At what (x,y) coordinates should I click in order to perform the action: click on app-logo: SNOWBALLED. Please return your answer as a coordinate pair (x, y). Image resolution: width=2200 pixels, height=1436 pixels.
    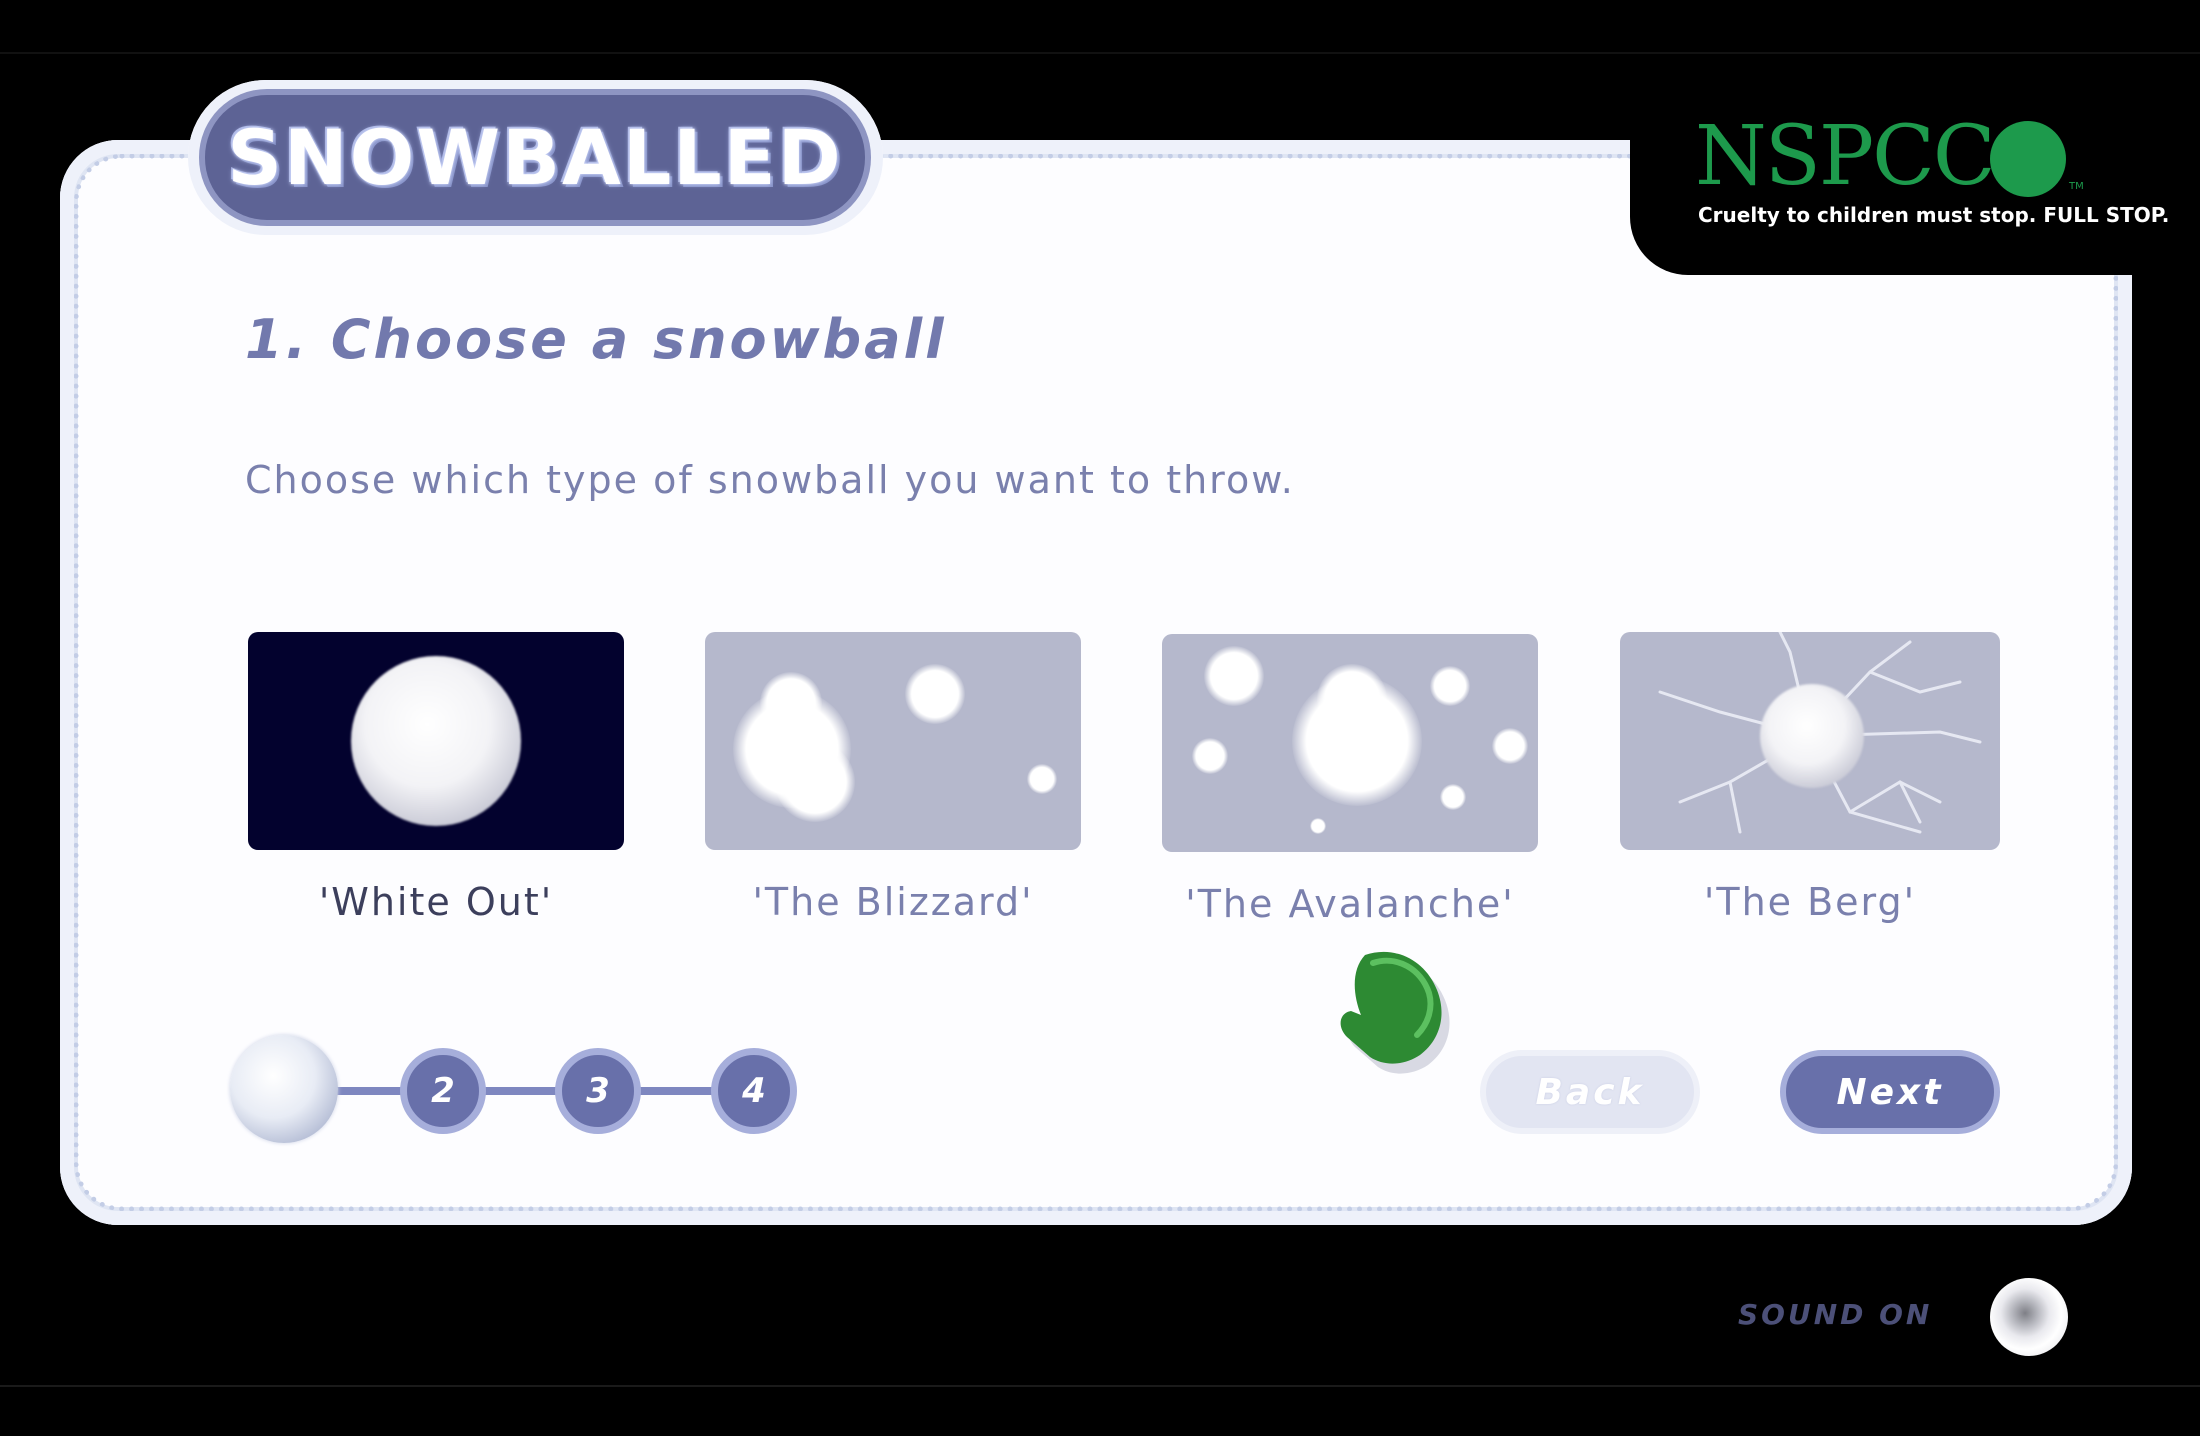
    Looking at the image, I should click on (535, 157).